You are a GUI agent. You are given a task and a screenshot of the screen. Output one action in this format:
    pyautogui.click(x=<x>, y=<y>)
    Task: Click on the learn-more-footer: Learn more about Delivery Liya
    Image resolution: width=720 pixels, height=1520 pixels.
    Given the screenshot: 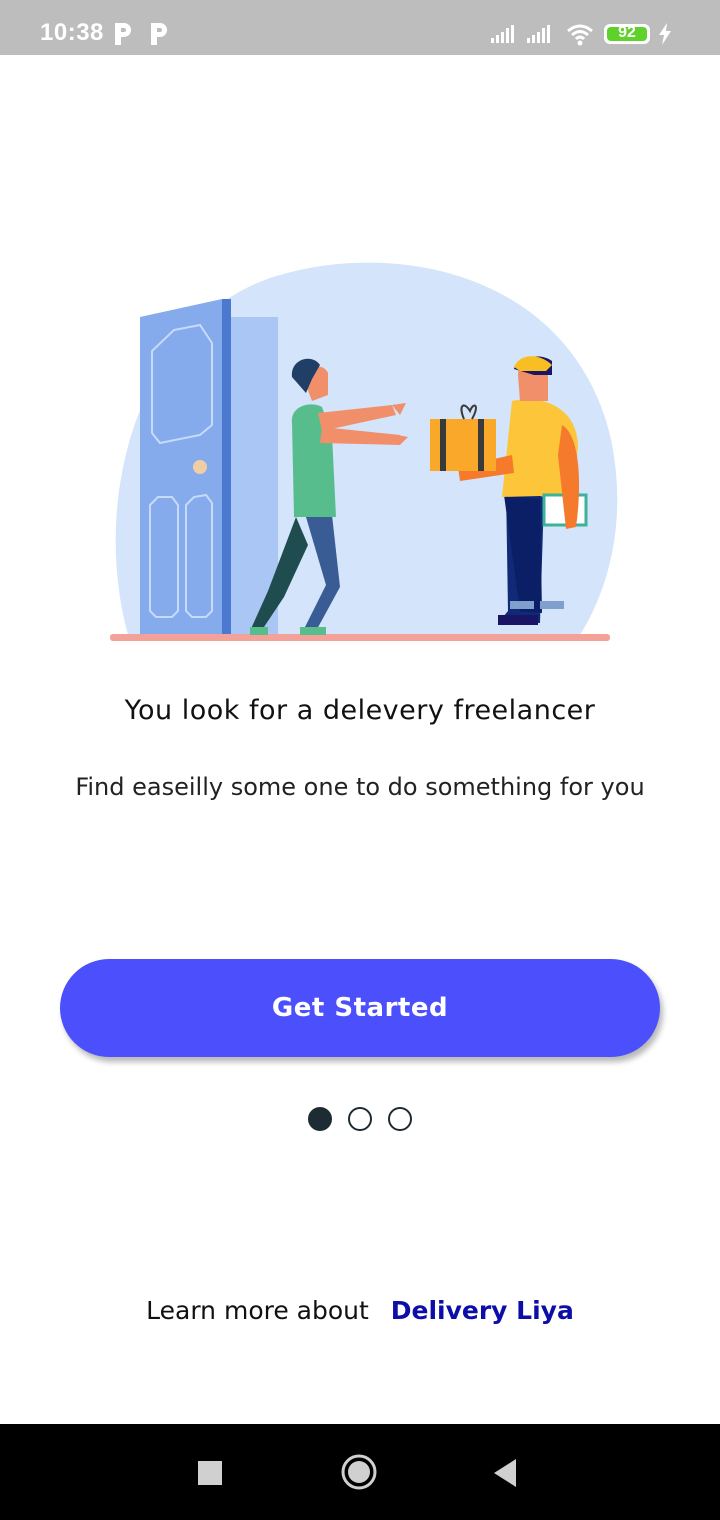 What is the action you would take?
    pyautogui.click(x=360, y=1310)
    